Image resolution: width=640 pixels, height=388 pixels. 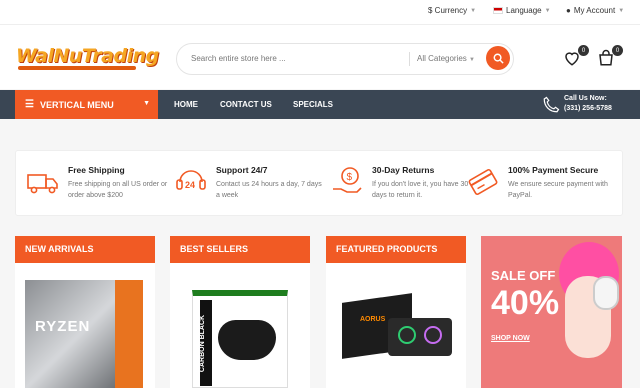 What do you see at coordinates (320, 12) in the screenshot?
I see `top-bar: $ Currency ▼ Language ▼ ● My Account ▼` at bounding box center [320, 12].